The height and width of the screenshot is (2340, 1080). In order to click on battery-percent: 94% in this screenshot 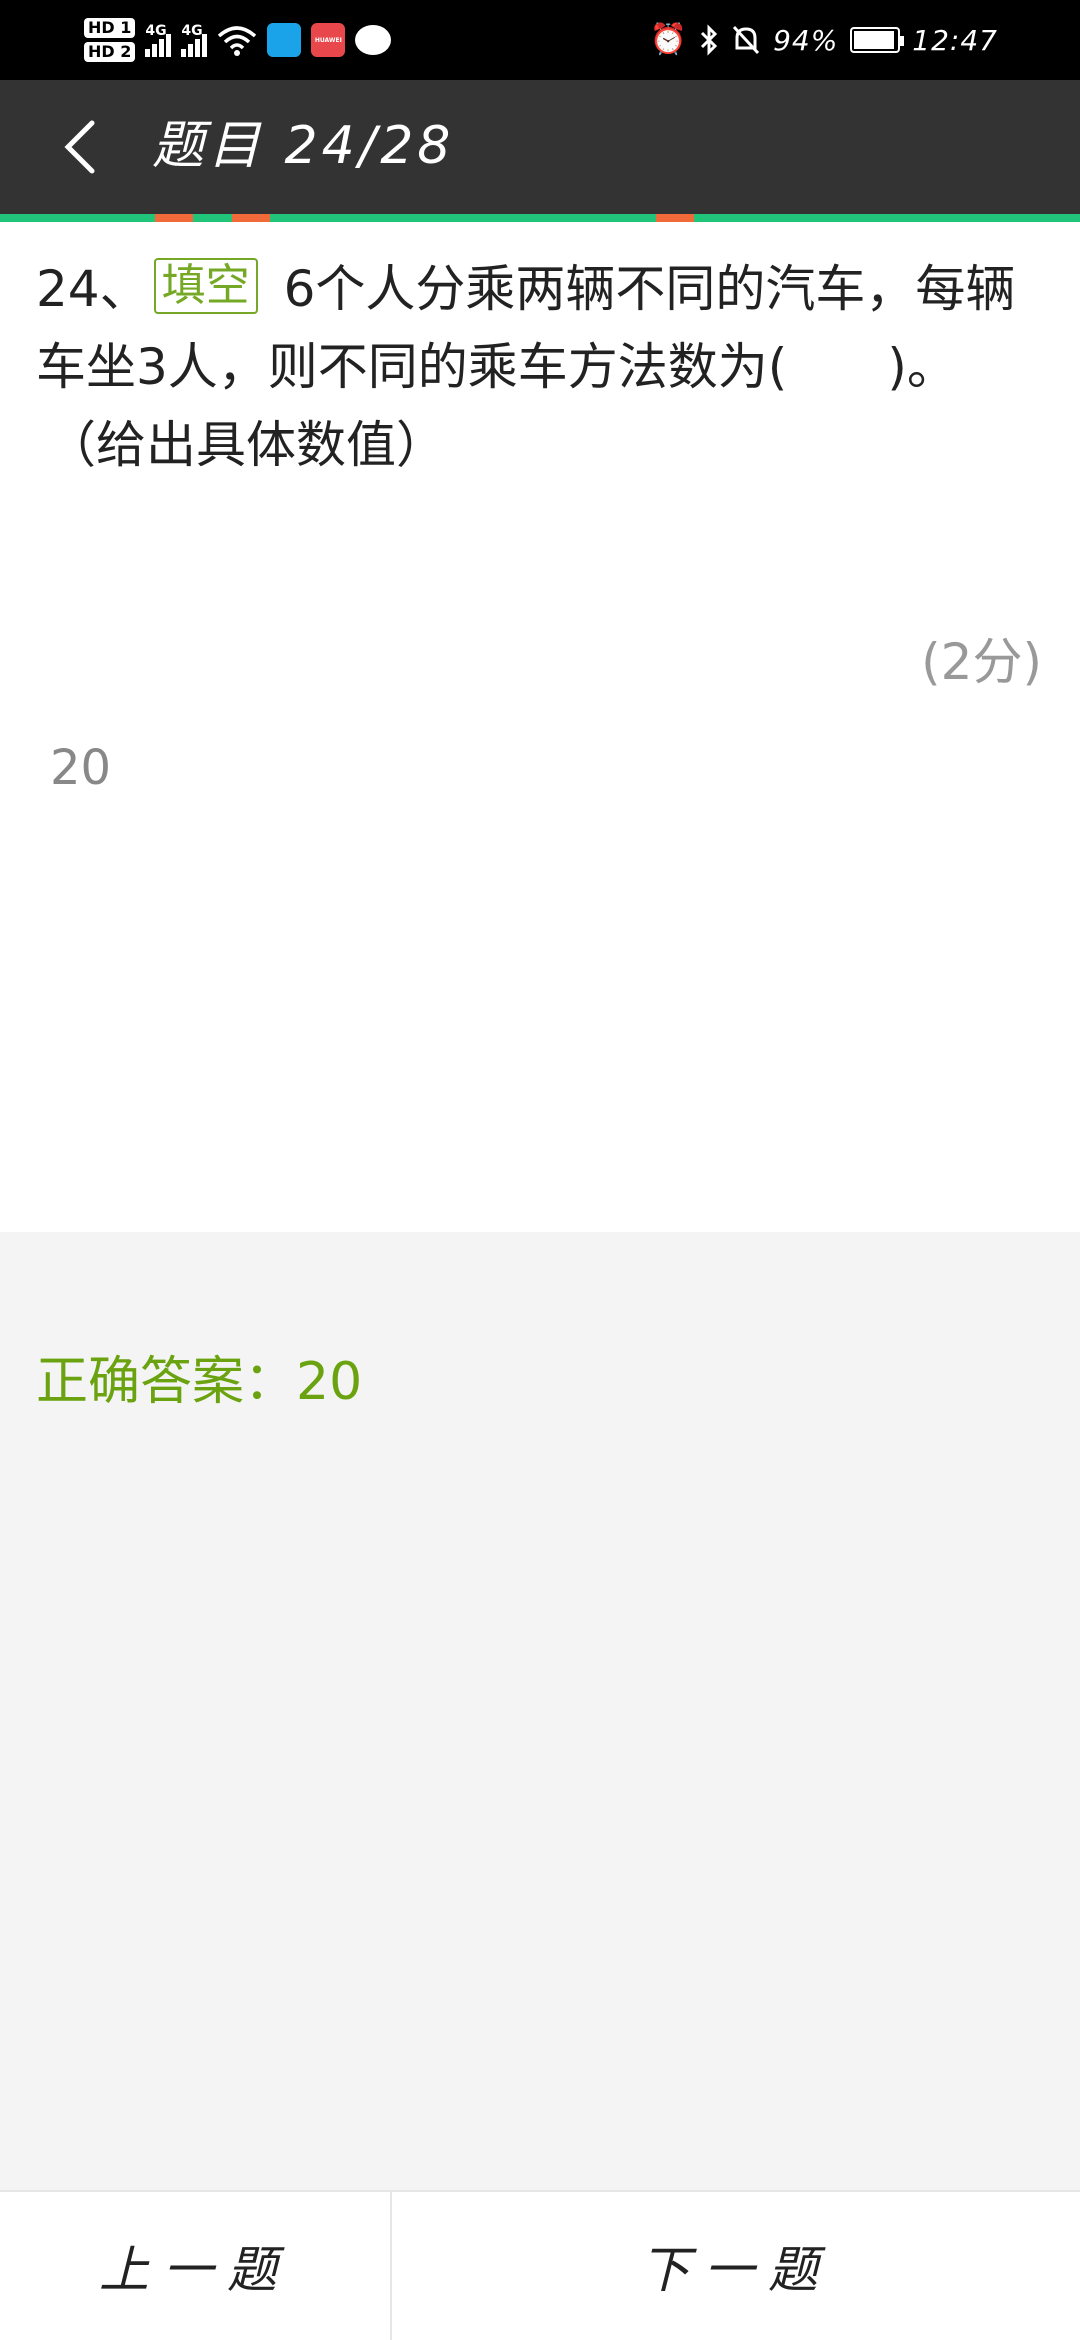, I will do `click(806, 40)`.